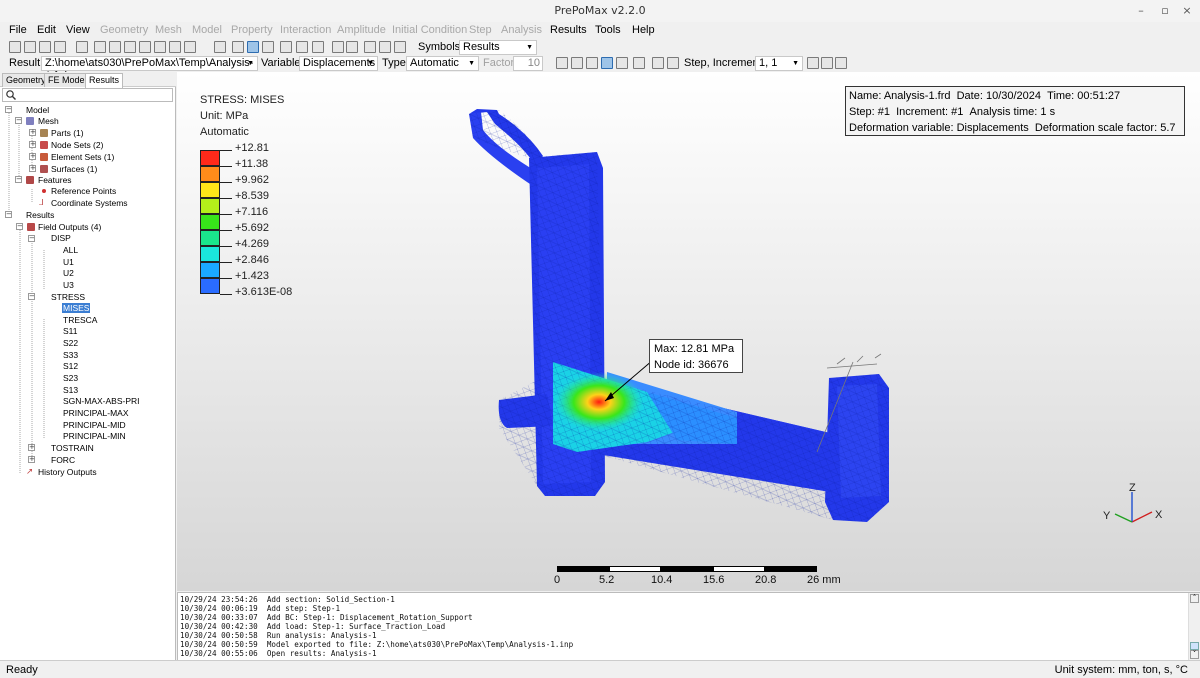 Image resolution: width=1200 pixels, height=678 pixels. I want to click on expand-surfaces-icon: +, so click(32, 168).